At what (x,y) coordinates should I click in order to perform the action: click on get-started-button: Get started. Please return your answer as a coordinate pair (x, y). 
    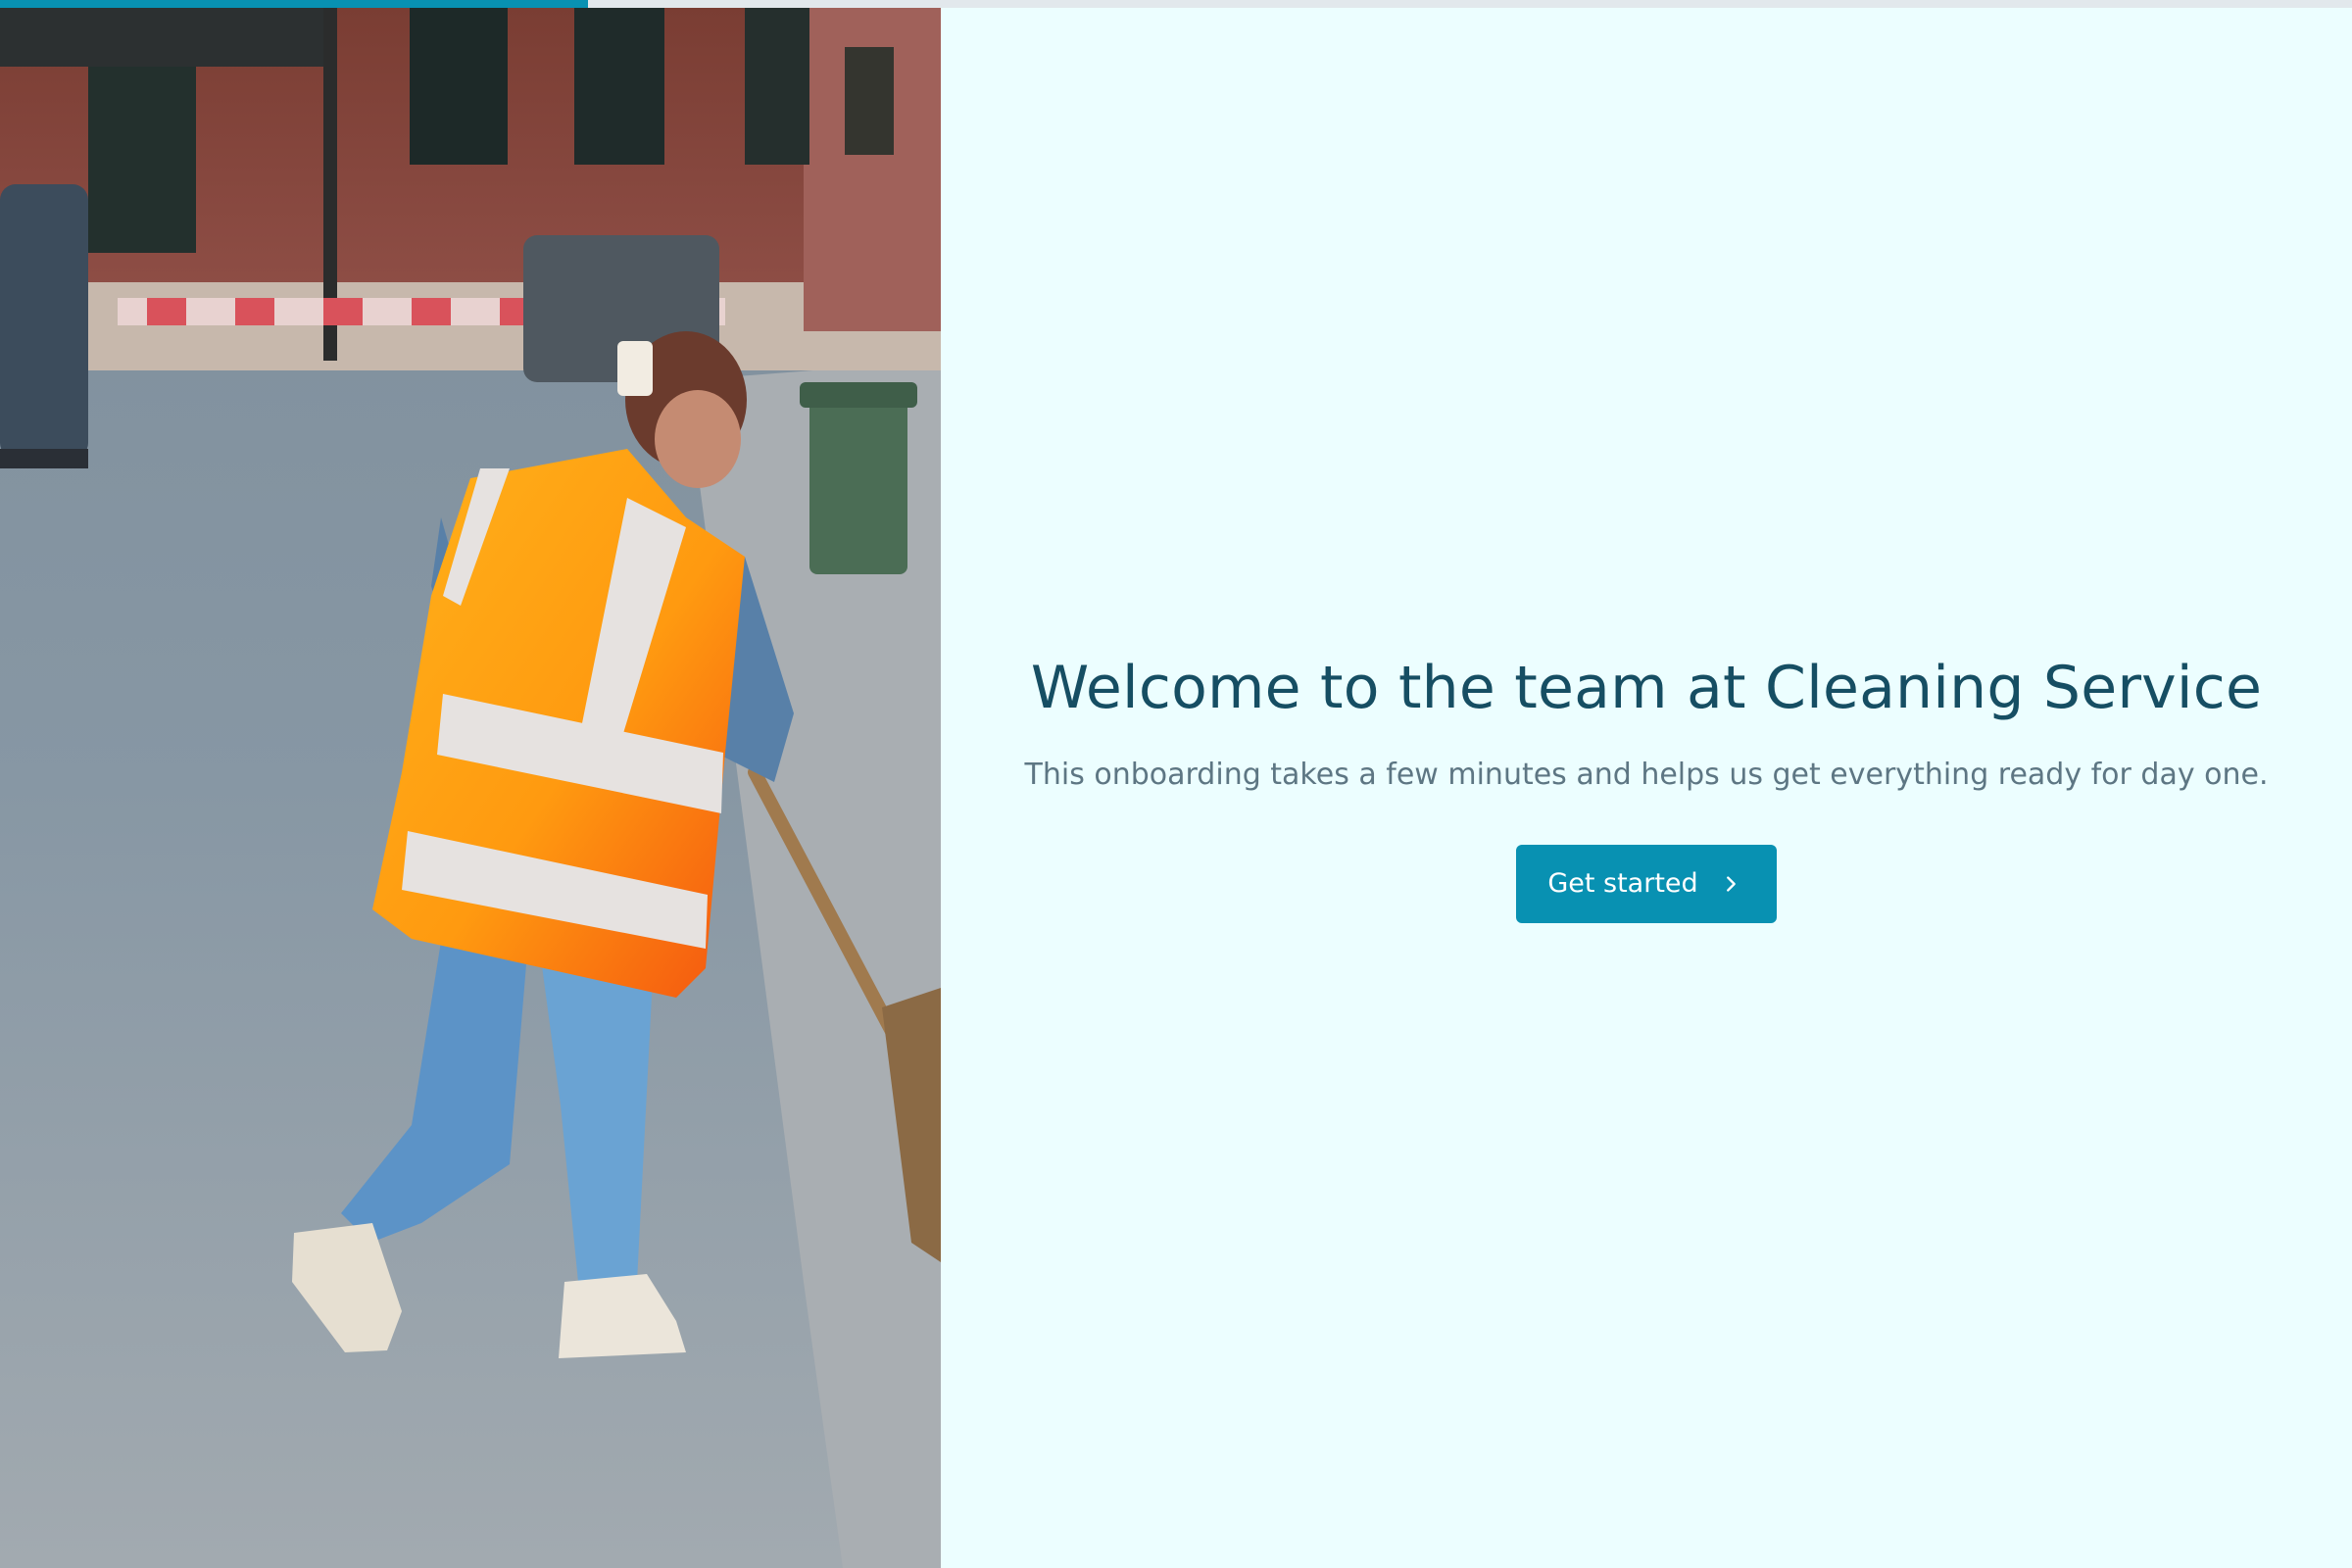
    Looking at the image, I should click on (1646, 883).